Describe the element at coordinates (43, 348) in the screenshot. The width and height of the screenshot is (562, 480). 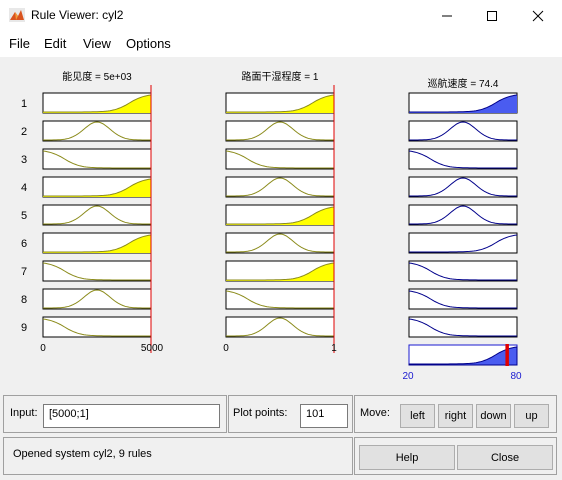
I see `axis1-min-label: 0` at that location.